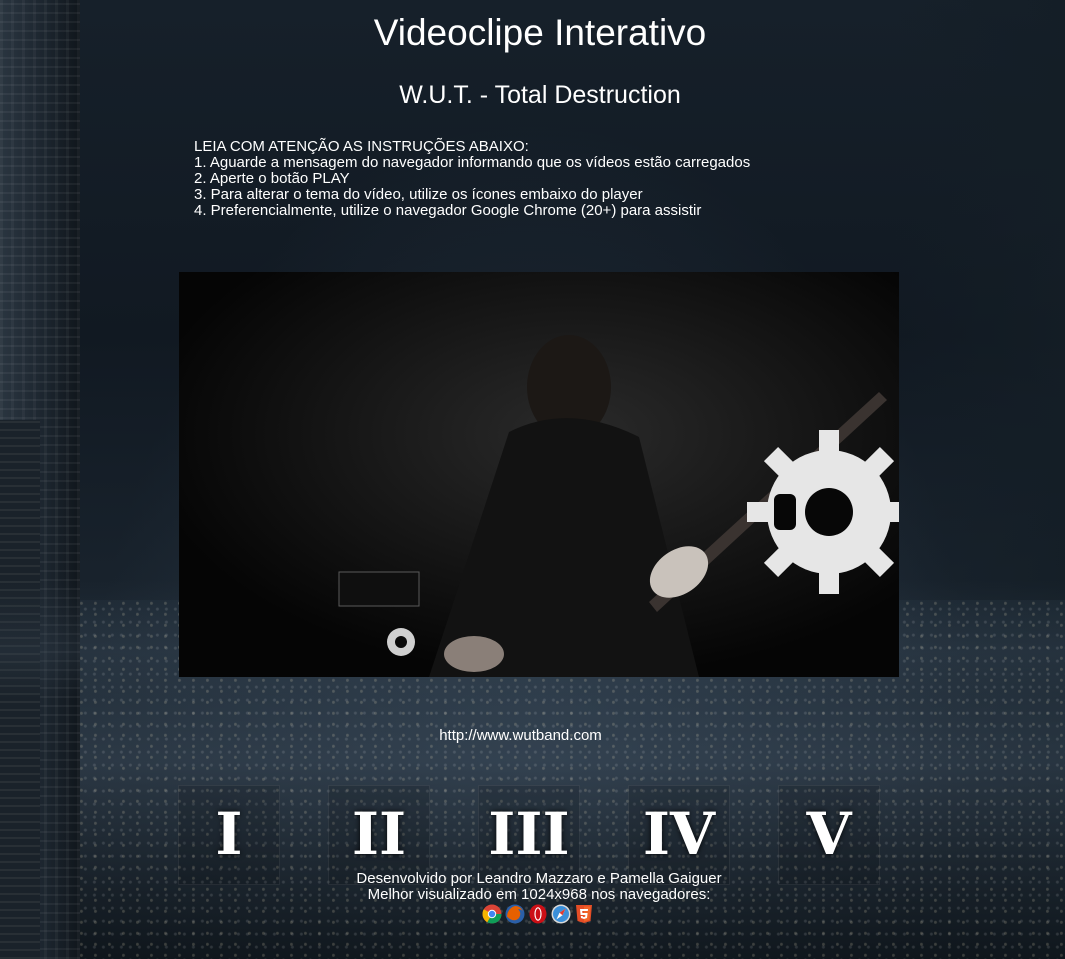 The width and height of the screenshot is (1065, 959). Describe the element at coordinates (540, 95) in the screenshot. I see `page-subtitle: W.U.T. - Total Destruction` at that location.